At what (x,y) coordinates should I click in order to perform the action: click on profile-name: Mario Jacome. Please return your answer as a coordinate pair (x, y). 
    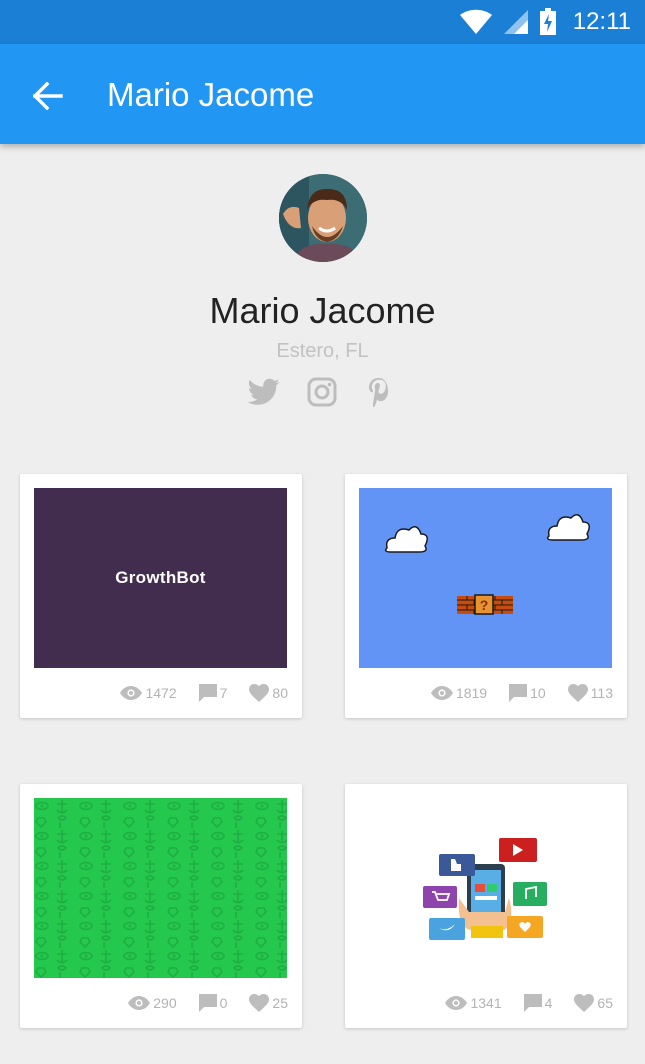
    Looking at the image, I should click on (322, 310).